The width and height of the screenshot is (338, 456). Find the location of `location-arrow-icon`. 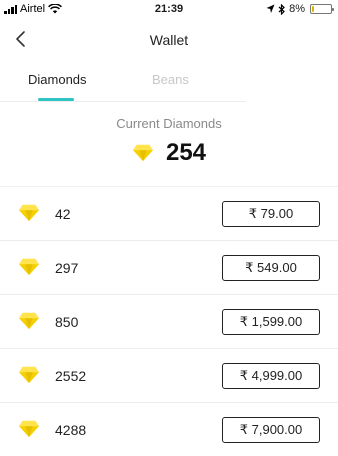

location-arrow-icon is located at coordinates (270, 8).